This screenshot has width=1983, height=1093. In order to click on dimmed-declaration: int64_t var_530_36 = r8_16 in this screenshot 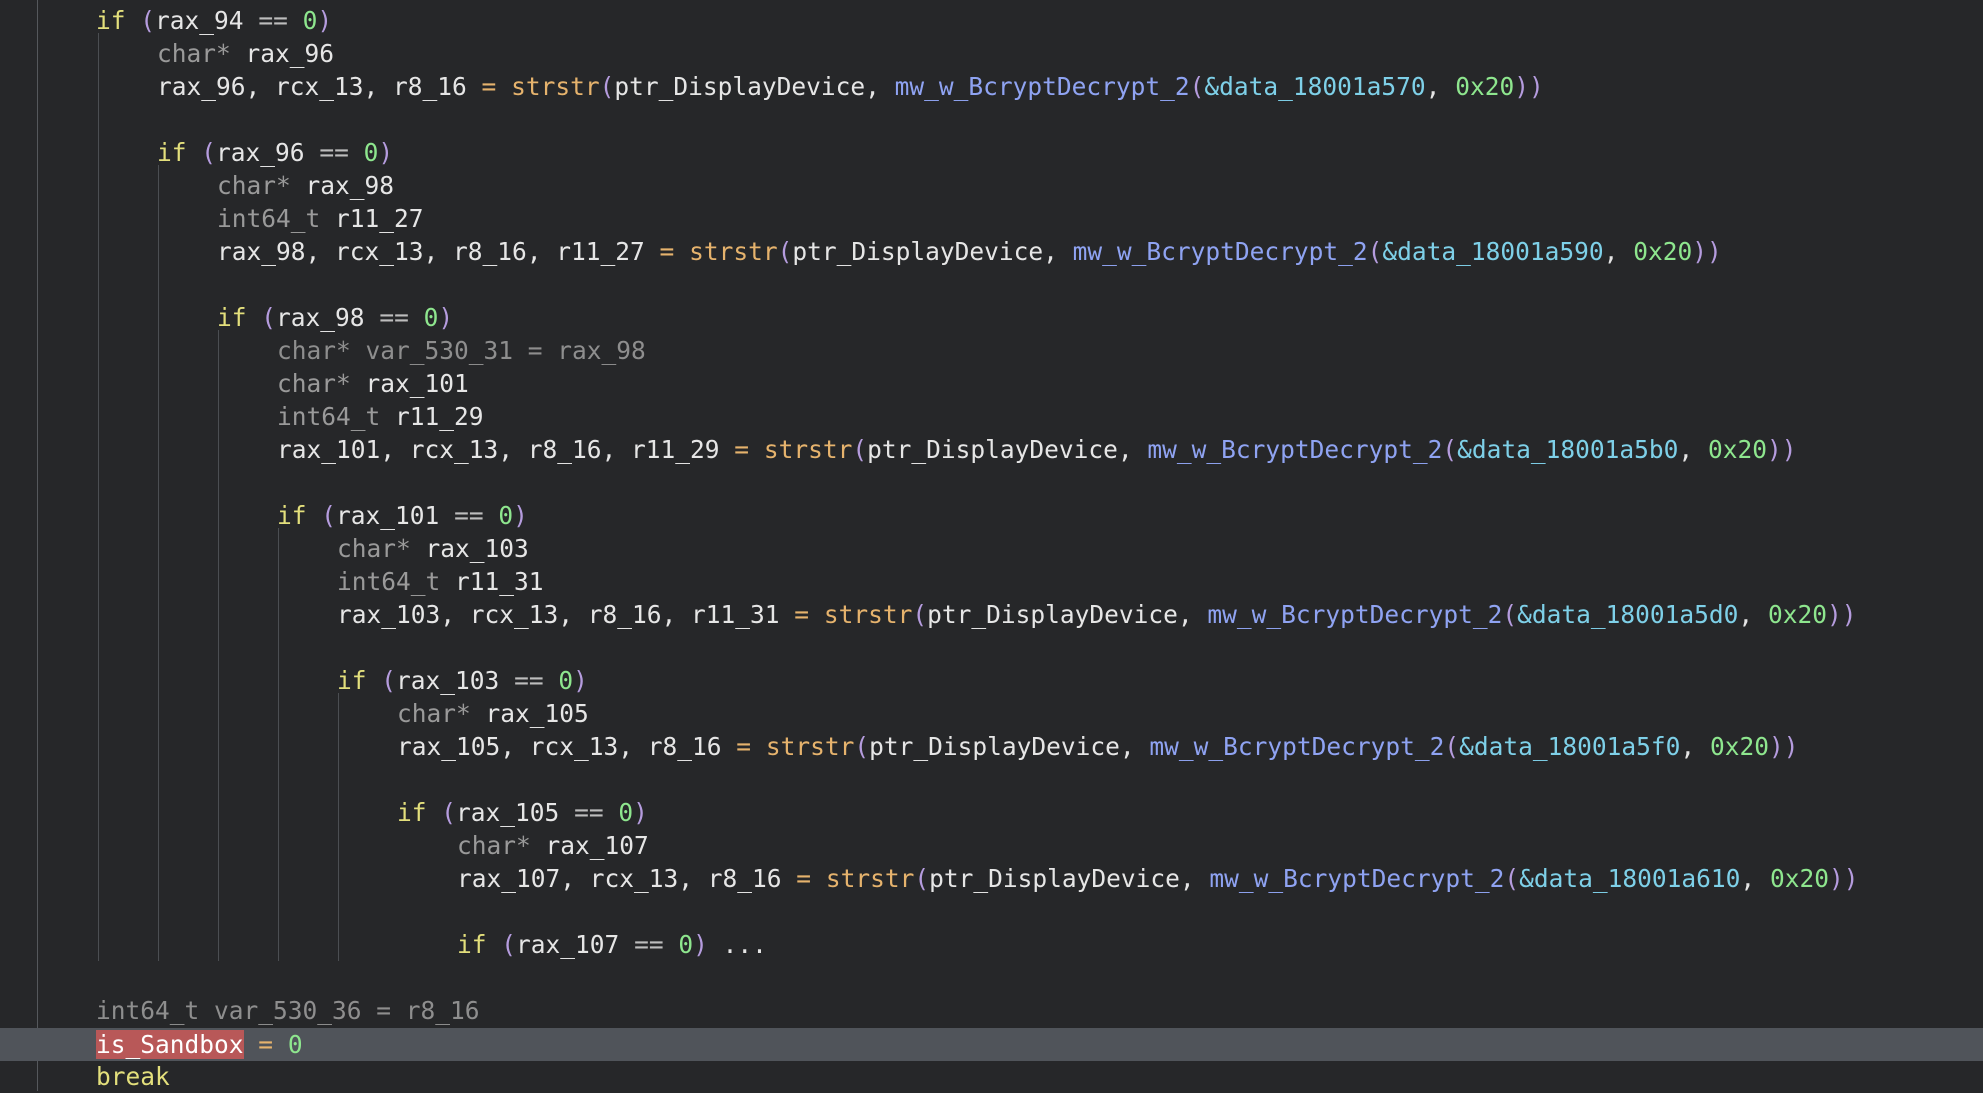, I will do `click(288, 1010)`.